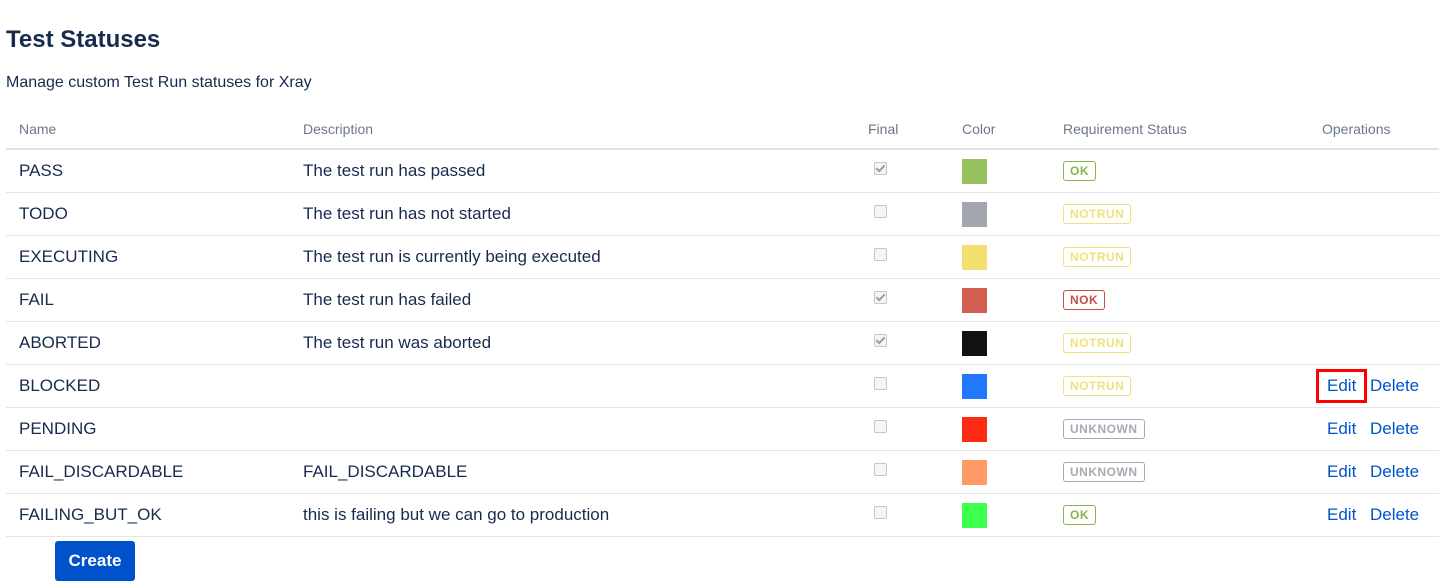 The image size is (1439, 581). I want to click on requirement-status-badge: NOK, so click(1084, 300).